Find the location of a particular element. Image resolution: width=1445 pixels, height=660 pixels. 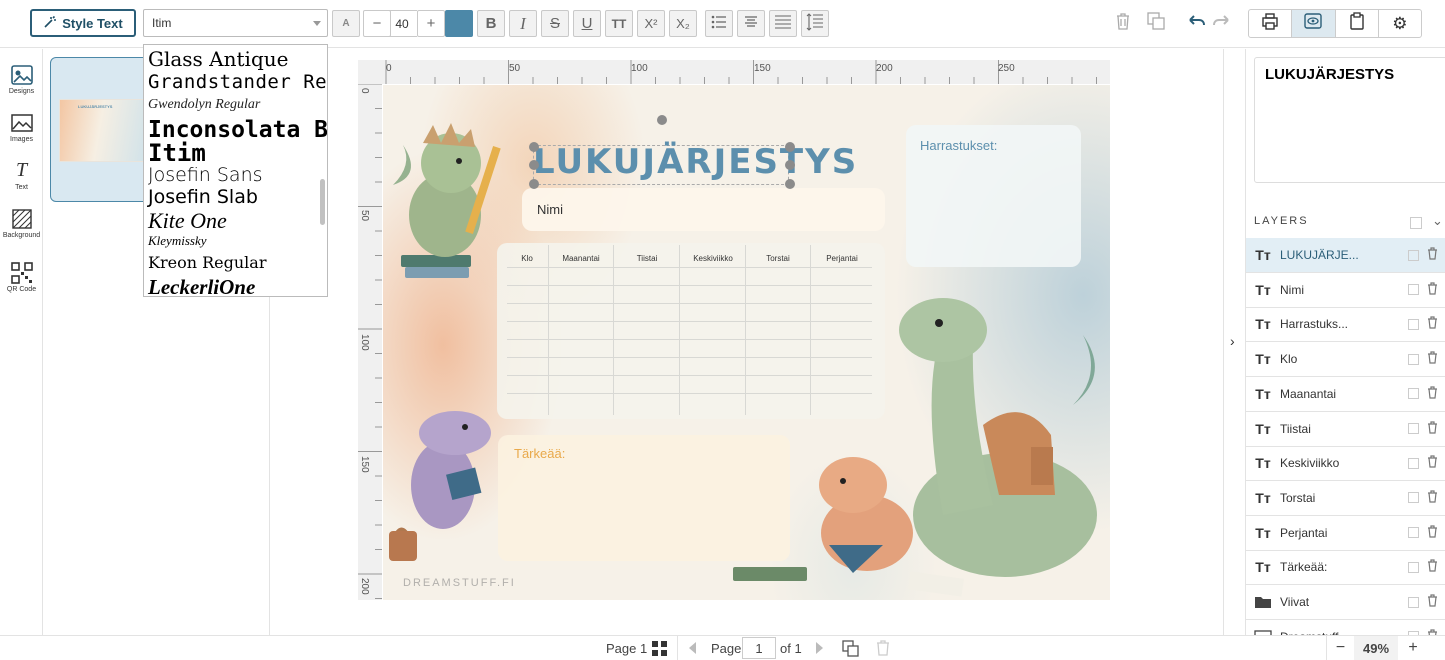

nav-text: T Text is located at coordinates (21, 175).